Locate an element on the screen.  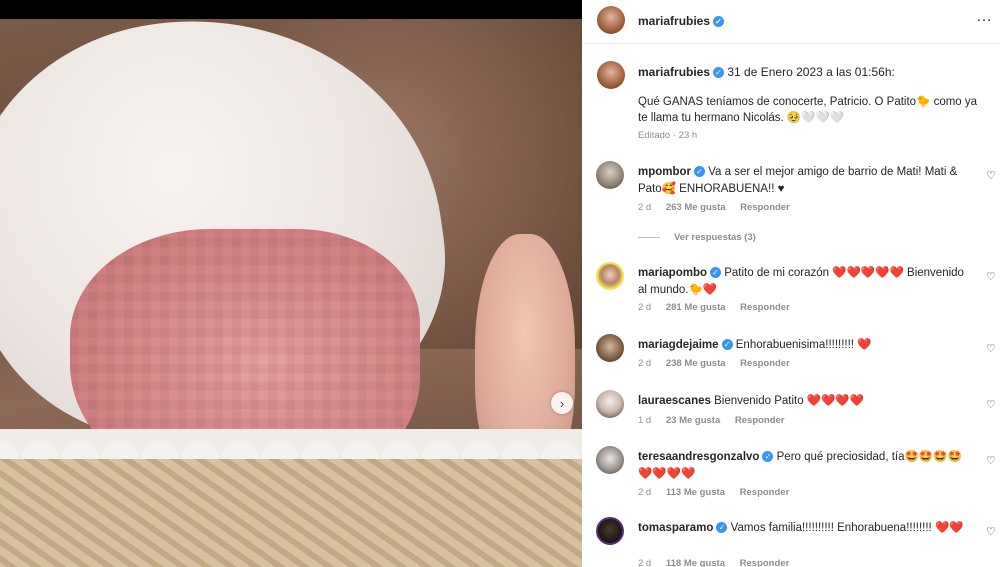
photo-blanket is located at coordinates (291, 513).